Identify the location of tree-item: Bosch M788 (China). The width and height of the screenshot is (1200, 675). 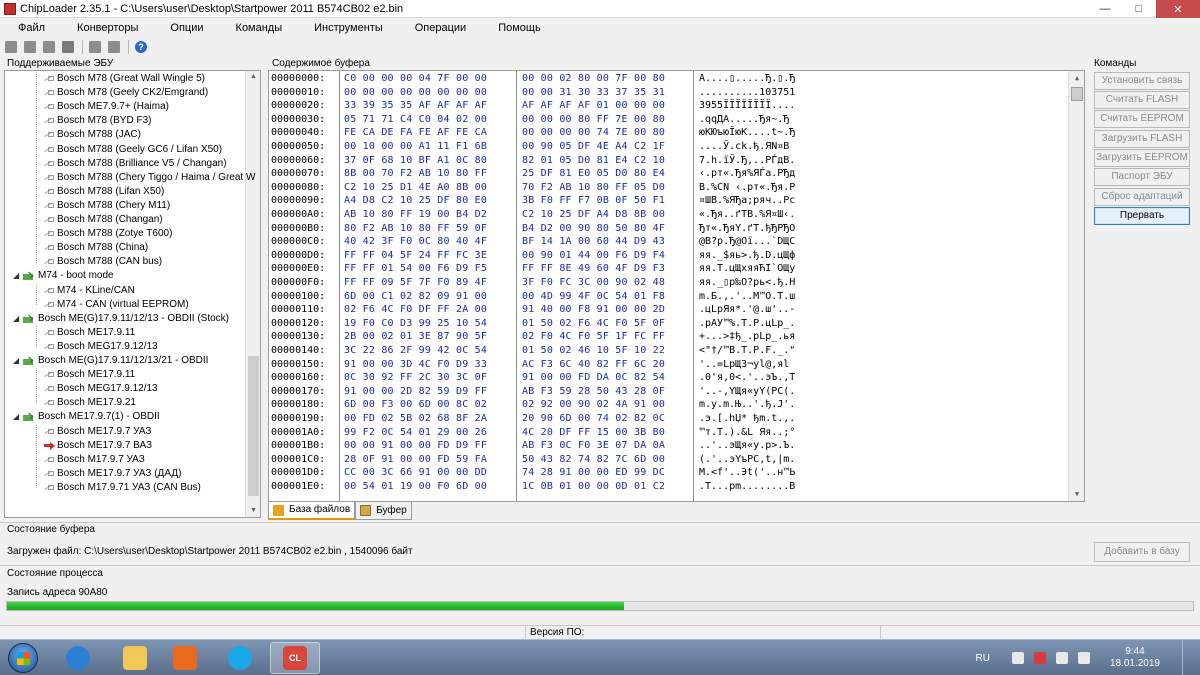
(95, 248).